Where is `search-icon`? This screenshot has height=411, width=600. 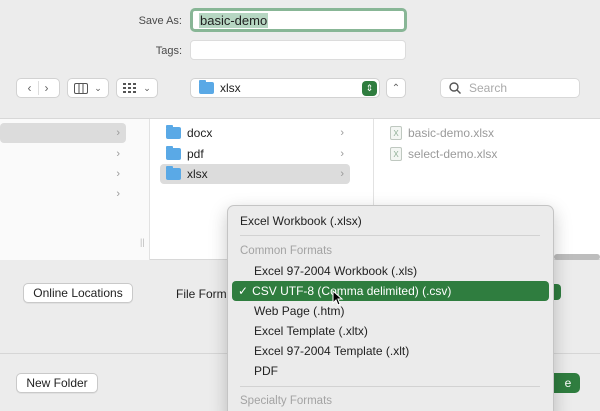 search-icon is located at coordinates (455, 88).